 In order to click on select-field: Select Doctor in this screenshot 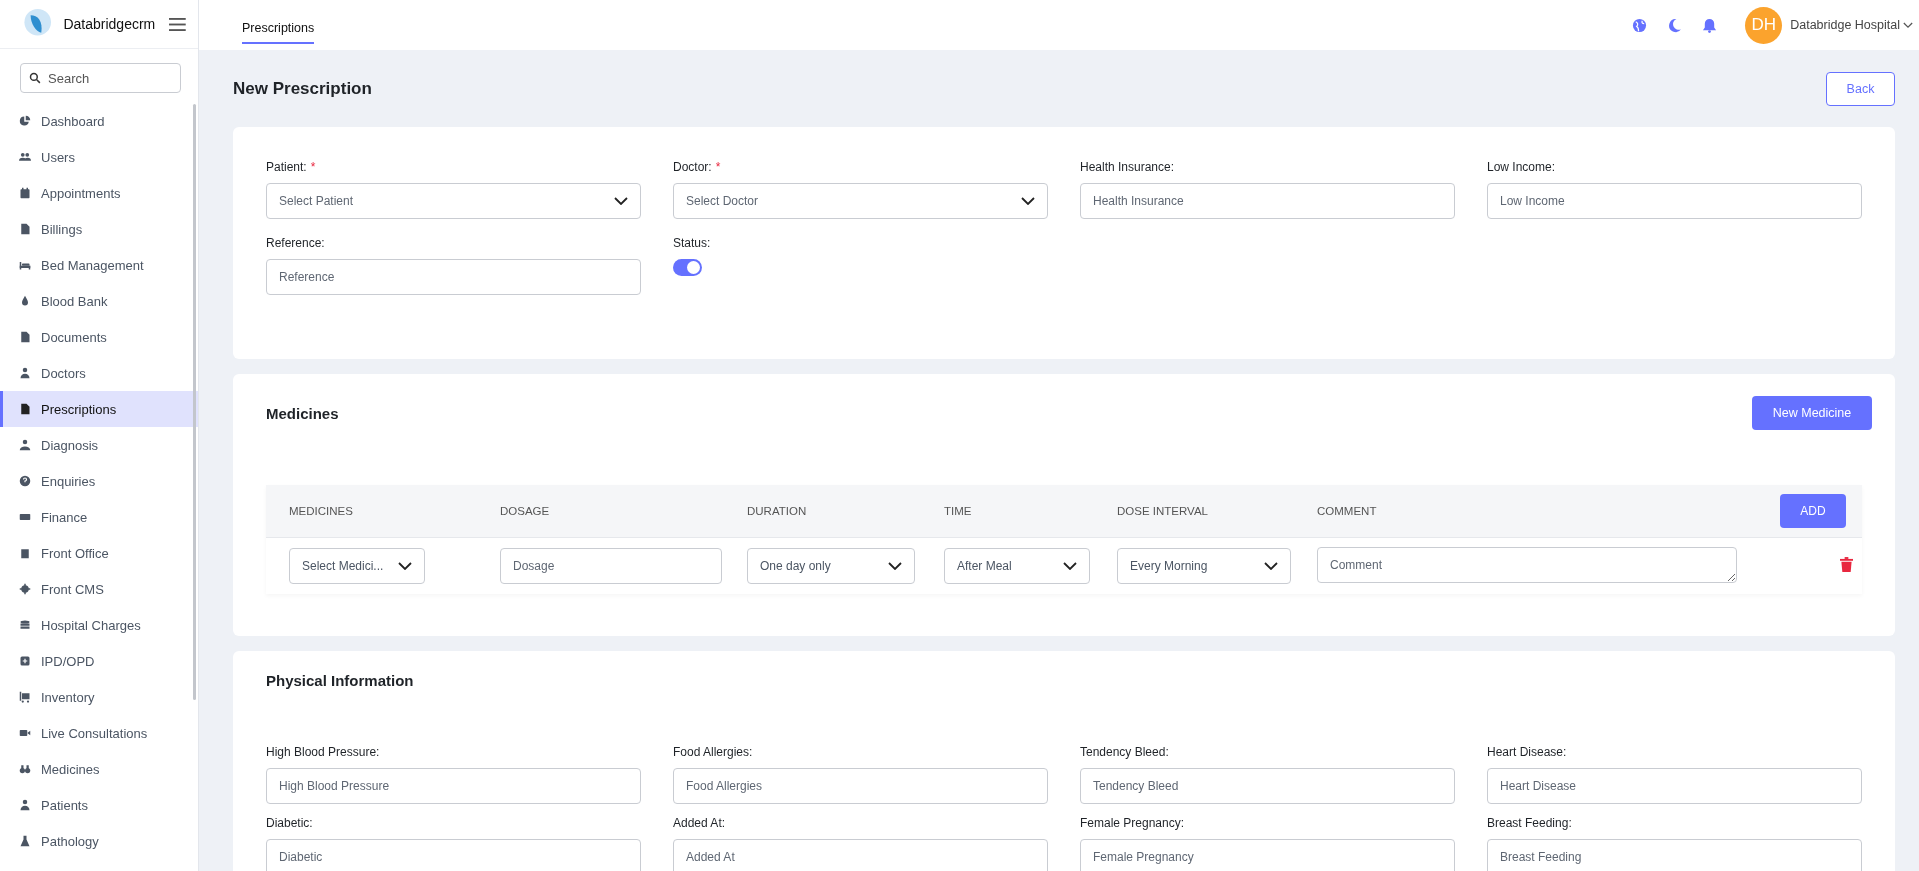, I will do `click(860, 201)`.